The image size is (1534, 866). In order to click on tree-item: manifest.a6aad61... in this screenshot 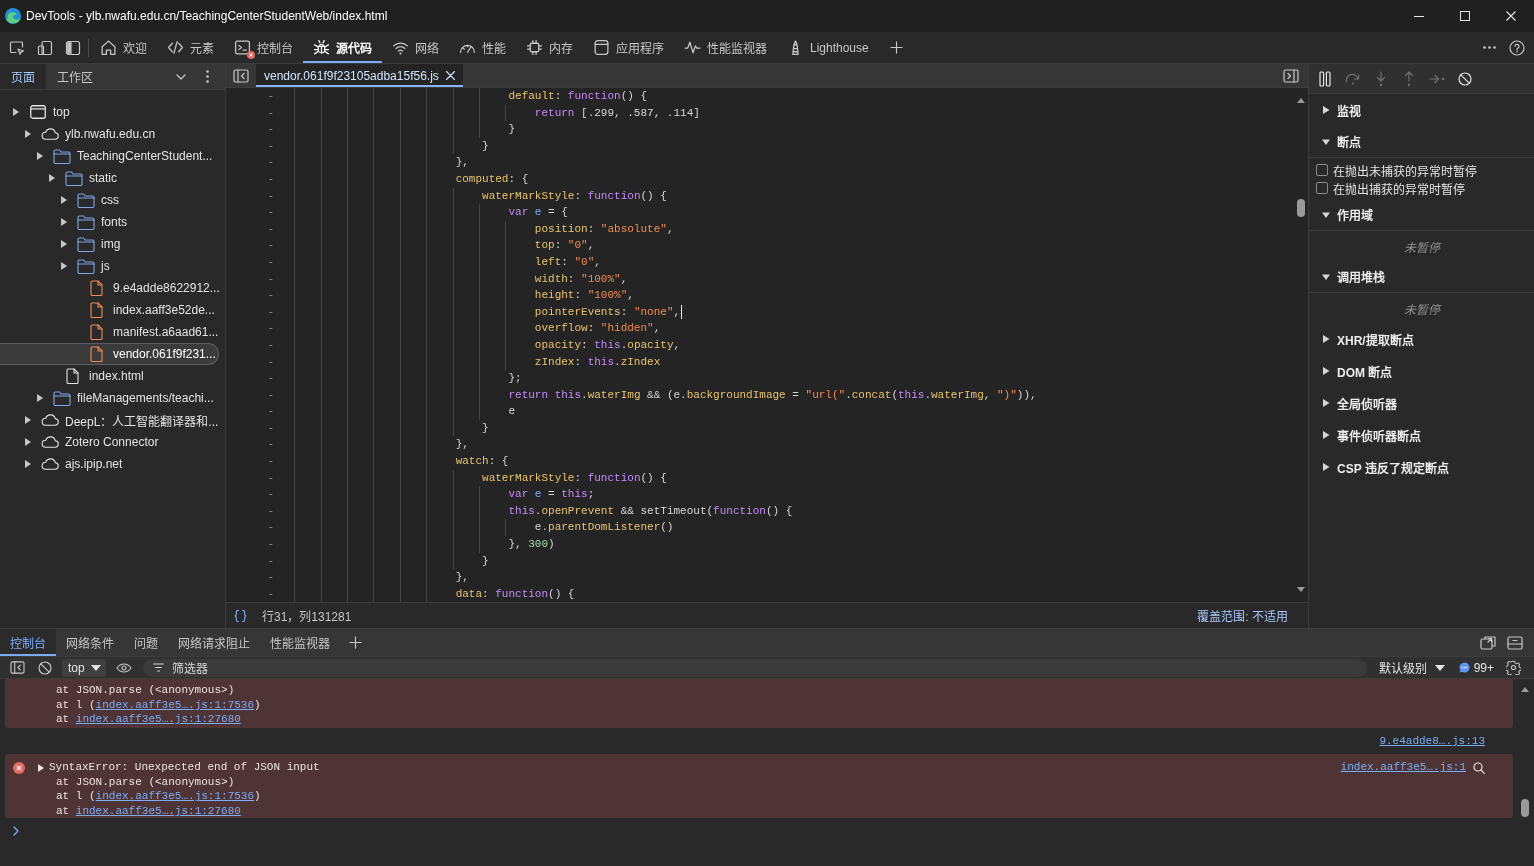, I will do `click(109, 332)`.